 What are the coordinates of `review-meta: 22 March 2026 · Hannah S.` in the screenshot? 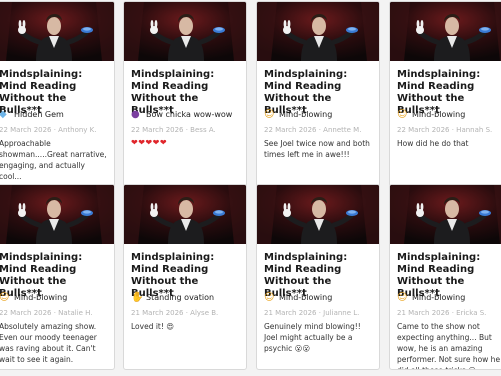 It's located at (445, 130).